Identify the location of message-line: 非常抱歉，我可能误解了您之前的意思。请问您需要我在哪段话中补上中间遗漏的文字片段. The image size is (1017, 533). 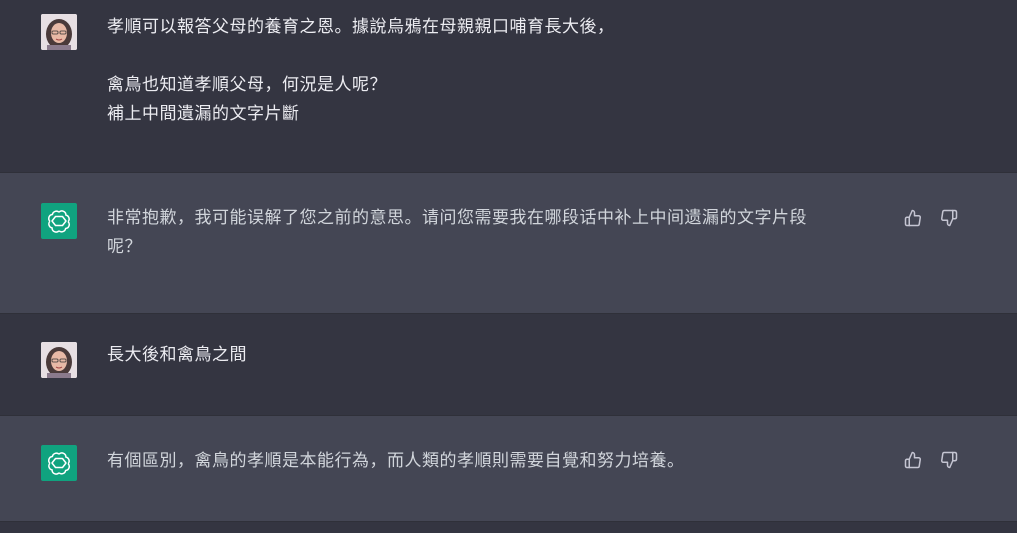
(457, 218).